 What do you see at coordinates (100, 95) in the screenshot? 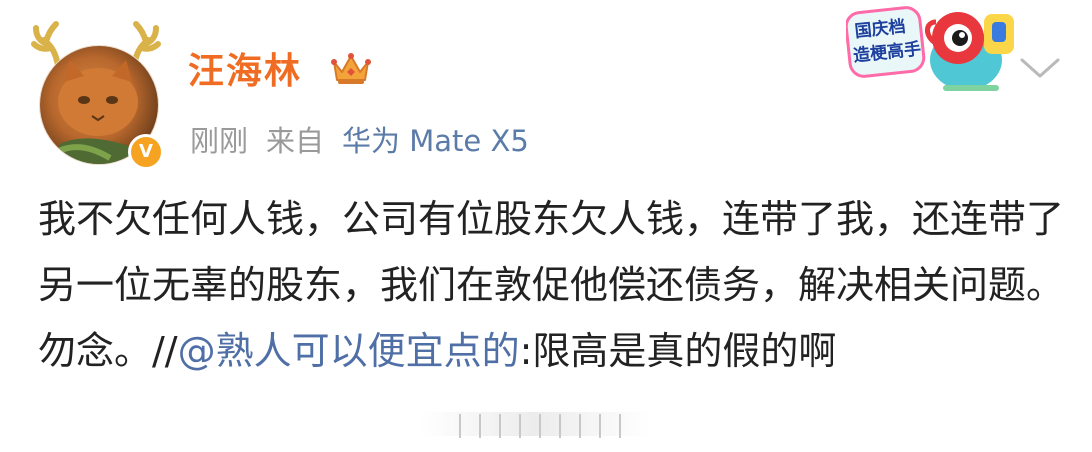
I see `avatar-container: V` at bounding box center [100, 95].